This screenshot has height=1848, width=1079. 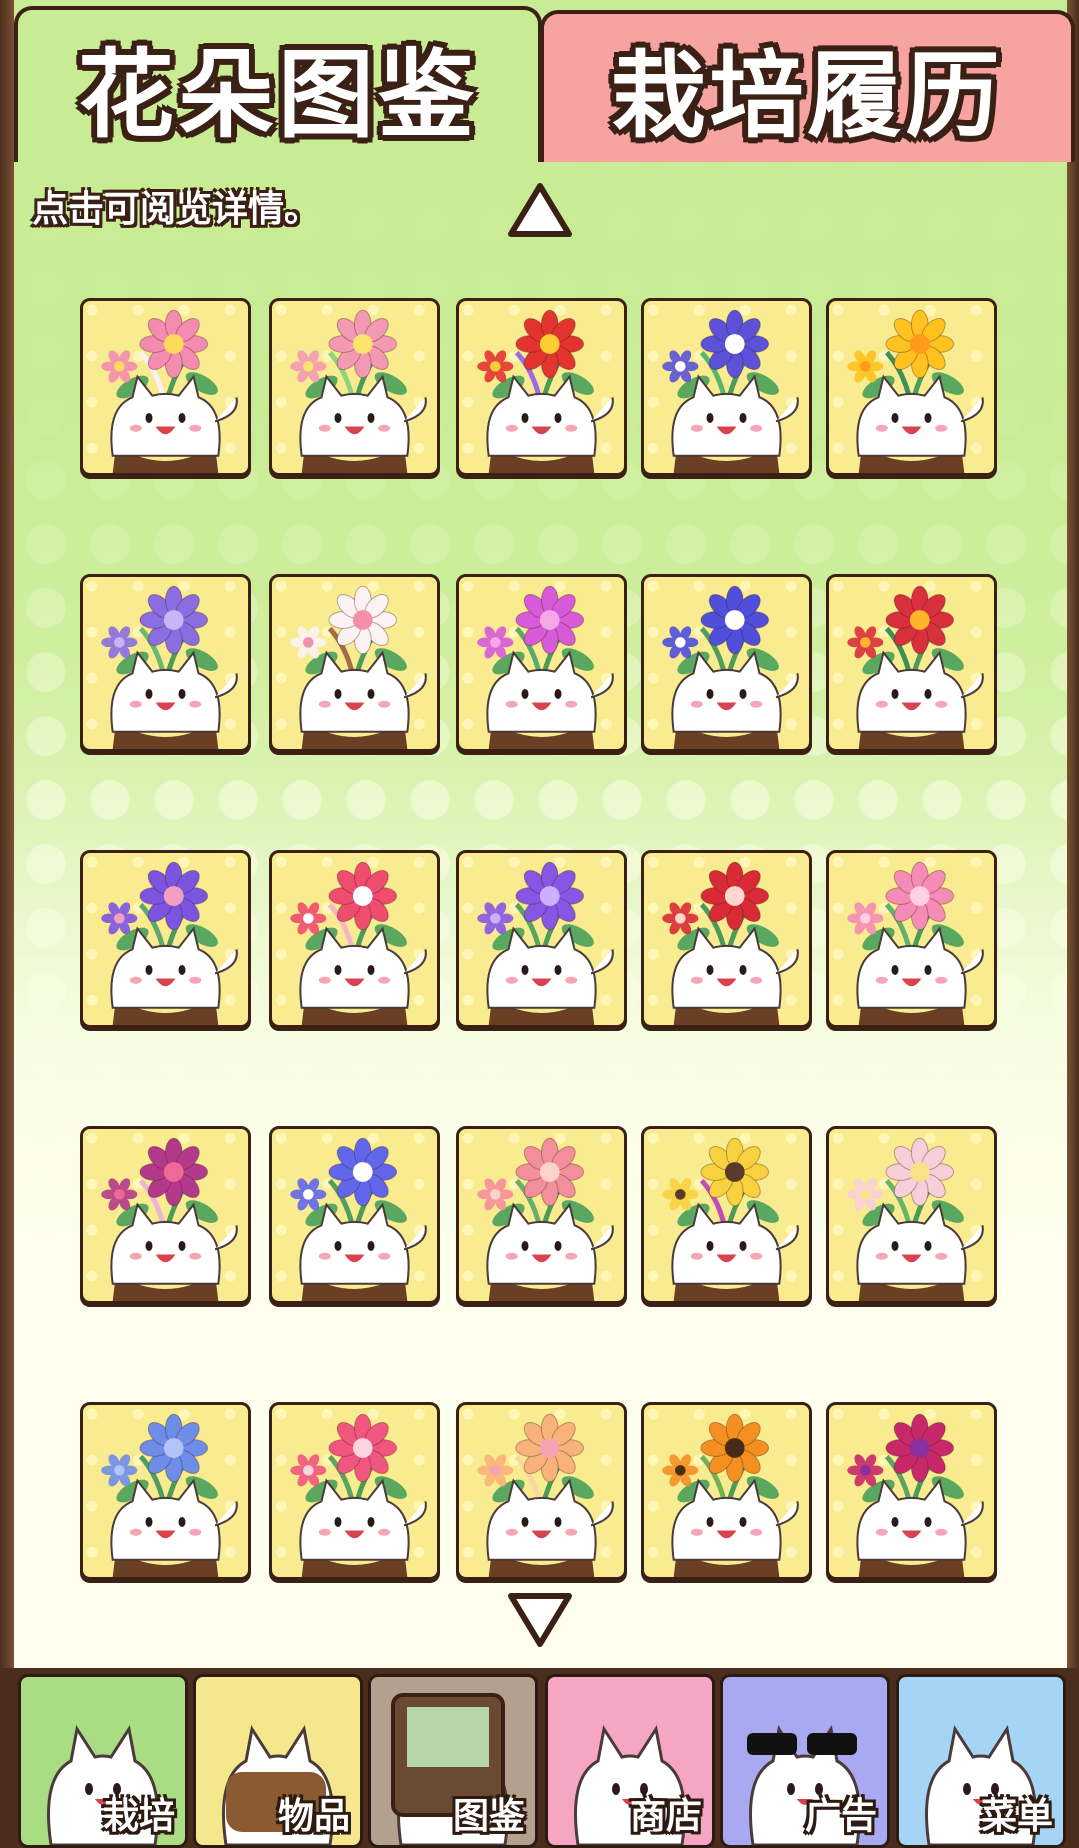 I want to click on nav-label: 广告, so click(x=840, y=1816).